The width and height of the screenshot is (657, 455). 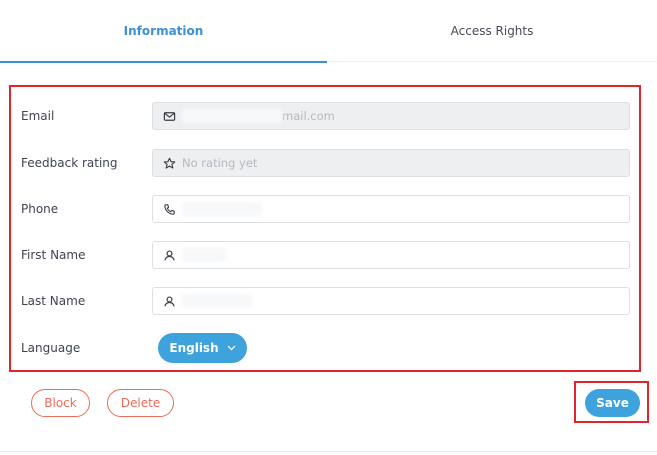 I want to click on last-name-row: Last Name, so click(x=328, y=301).